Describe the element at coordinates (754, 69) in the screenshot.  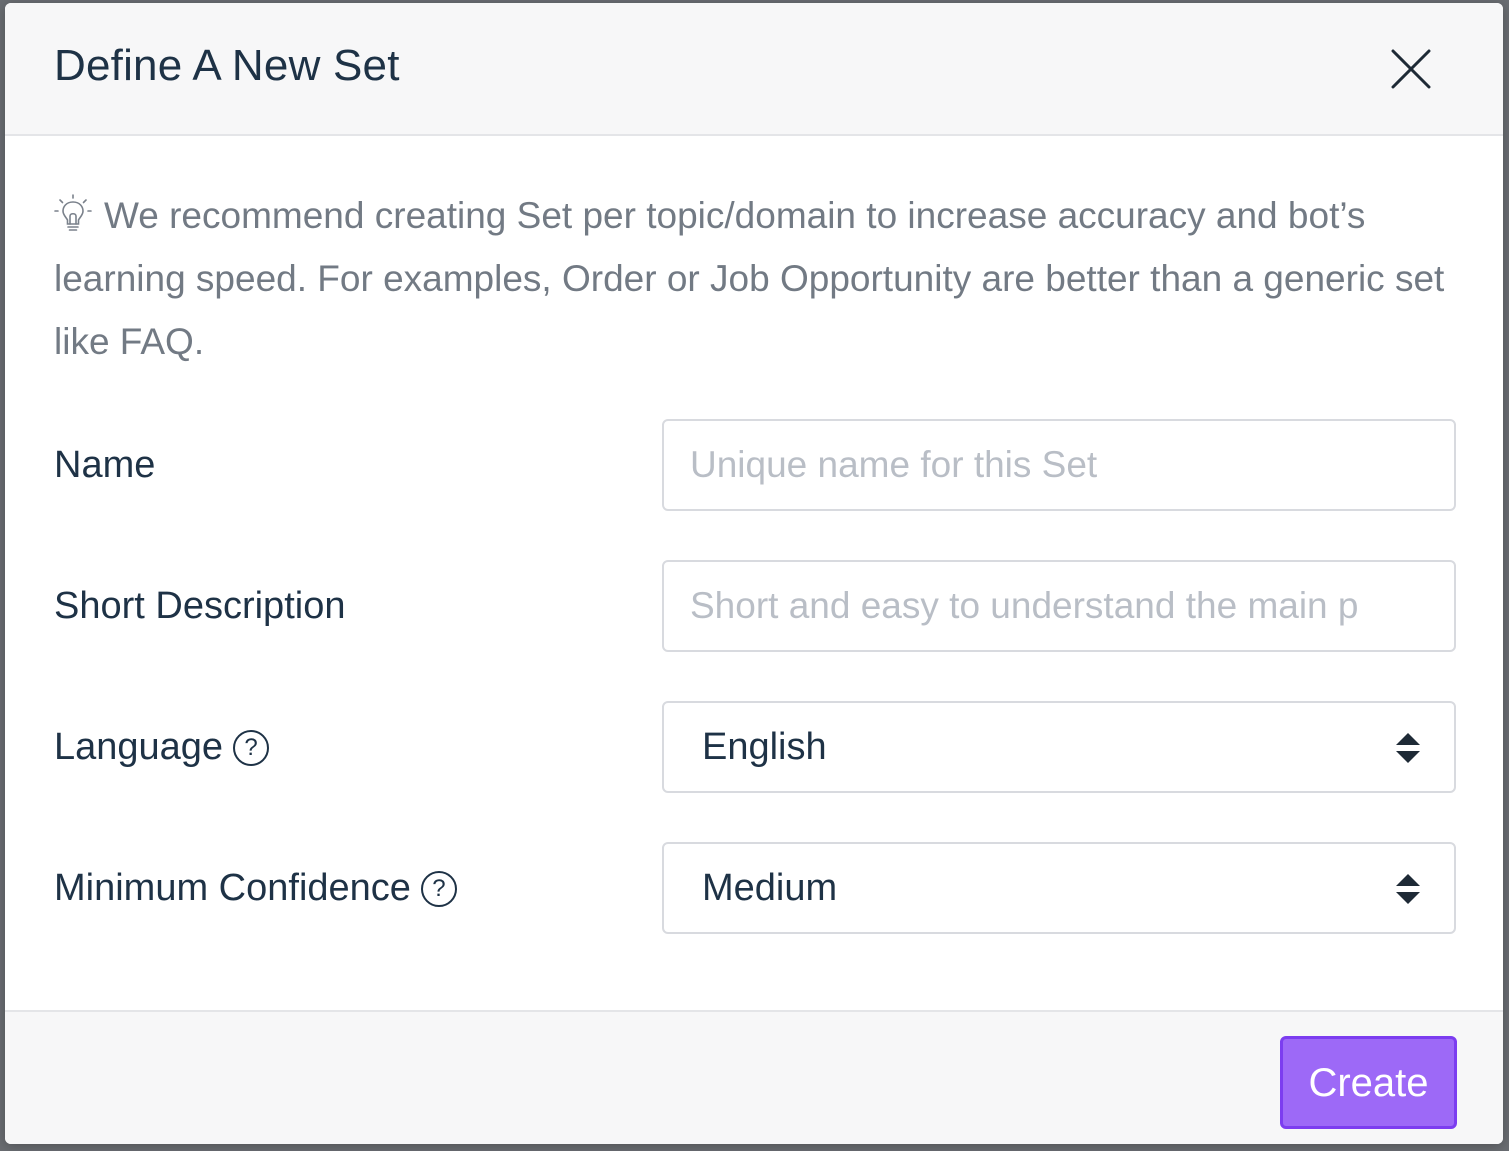
I see `modal-header: Define A New Set` at that location.